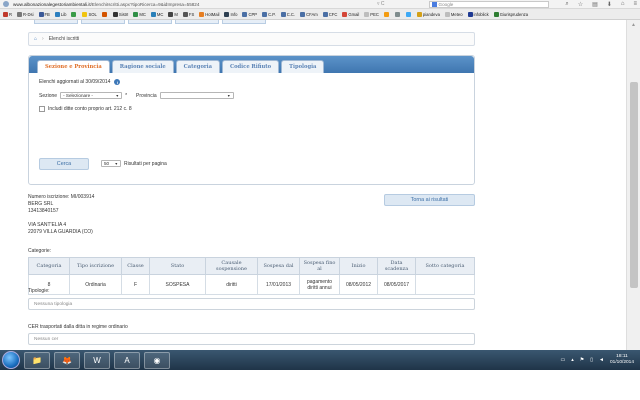 This screenshot has height=400, width=640. Describe the element at coordinates (40, 251) in the screenshot. I see `categorie-label: Categorie:` at that location.